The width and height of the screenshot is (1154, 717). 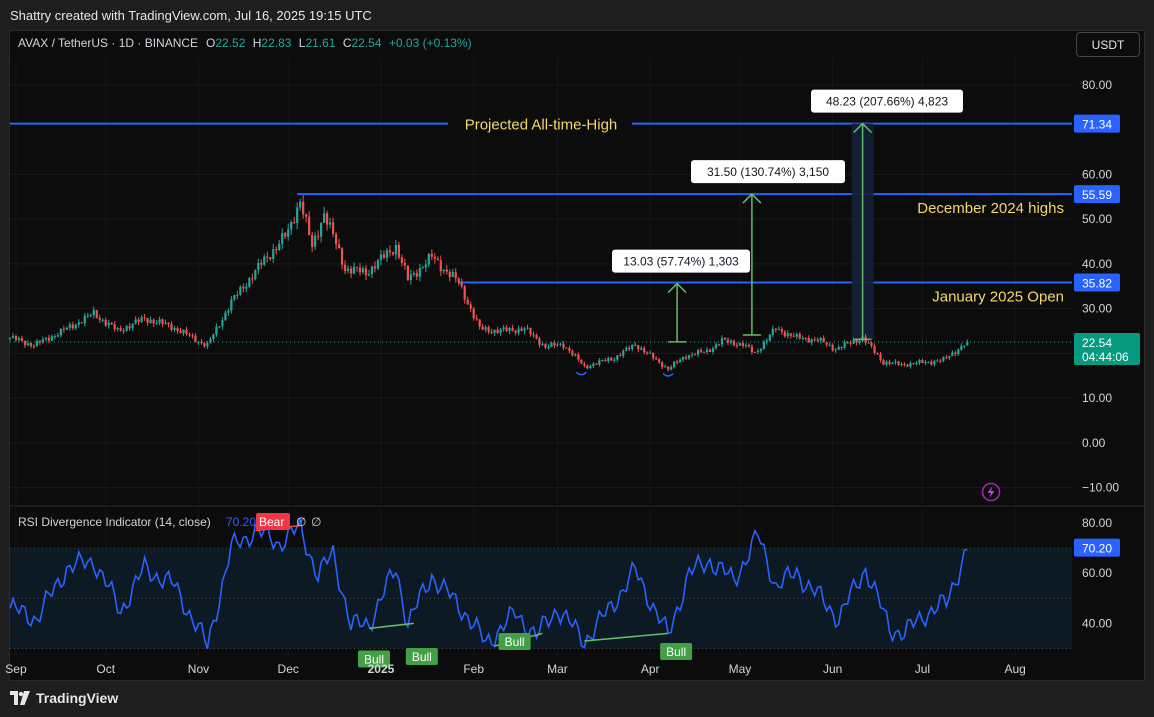 I want to click on rsi-value-tag-text: 70.20, so click(x=1097, y=549).